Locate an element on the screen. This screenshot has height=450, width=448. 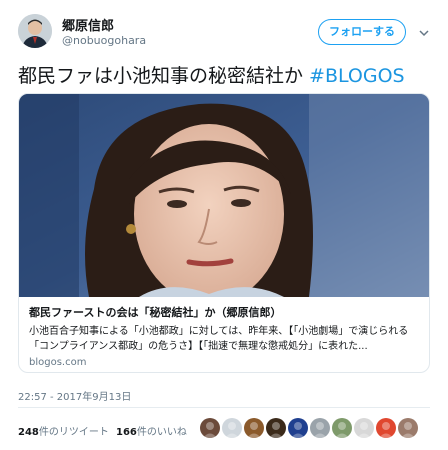
tweet-text: 都民ファは小池知事の秘密結社か #BLOGOS is located at coordinates (225, 76).